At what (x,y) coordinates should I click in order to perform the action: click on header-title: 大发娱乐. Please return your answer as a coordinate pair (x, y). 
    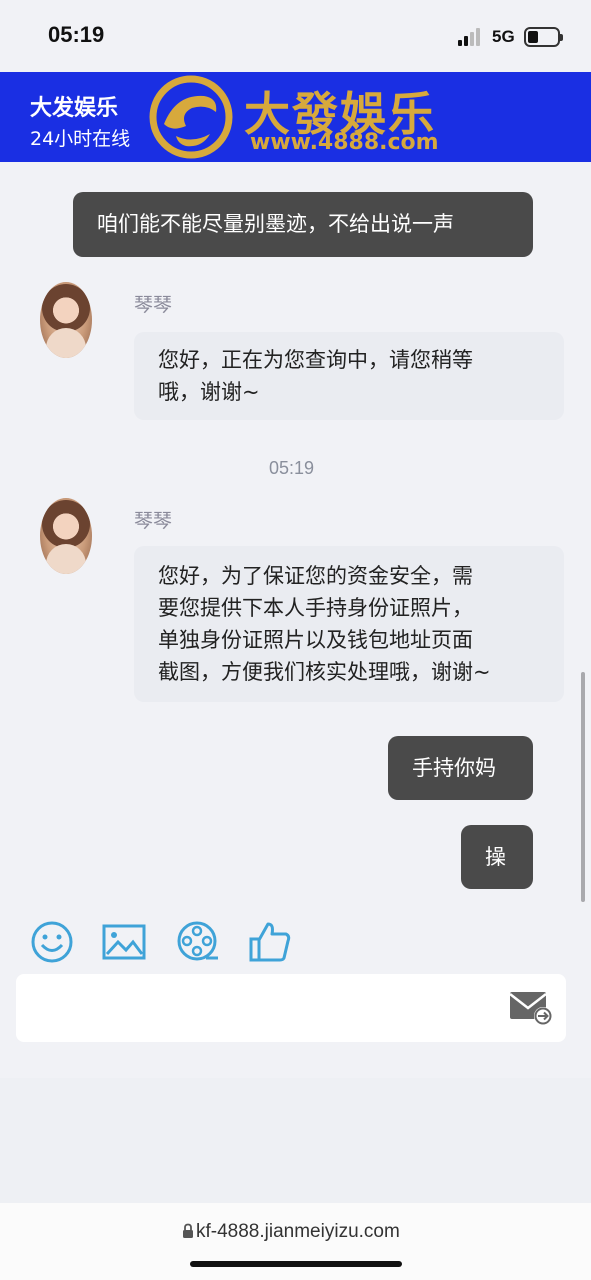
    Looking at the image, I should click on (74, 108).